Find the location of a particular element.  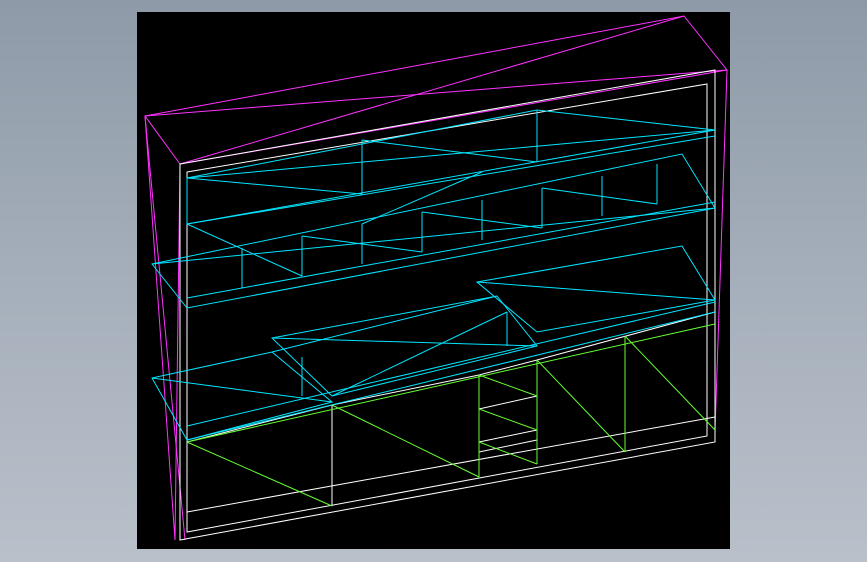

plinth-line is located at coordinates (451, 464).